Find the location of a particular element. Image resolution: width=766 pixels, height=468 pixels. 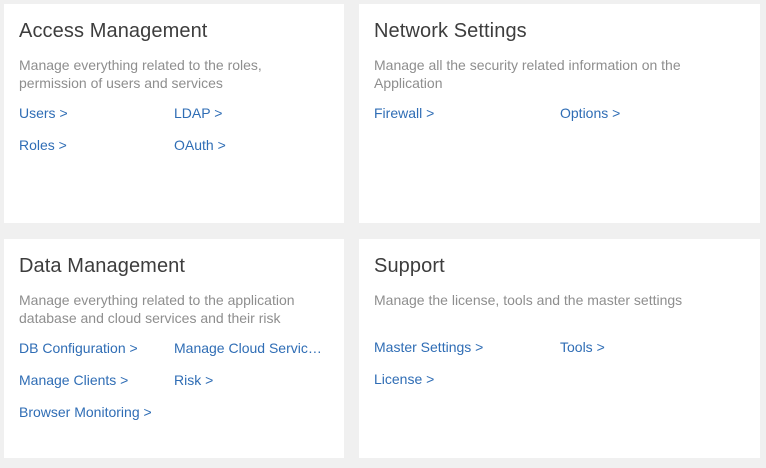

master-settings-link: Master Settings > is located at coordinates (428, 347).